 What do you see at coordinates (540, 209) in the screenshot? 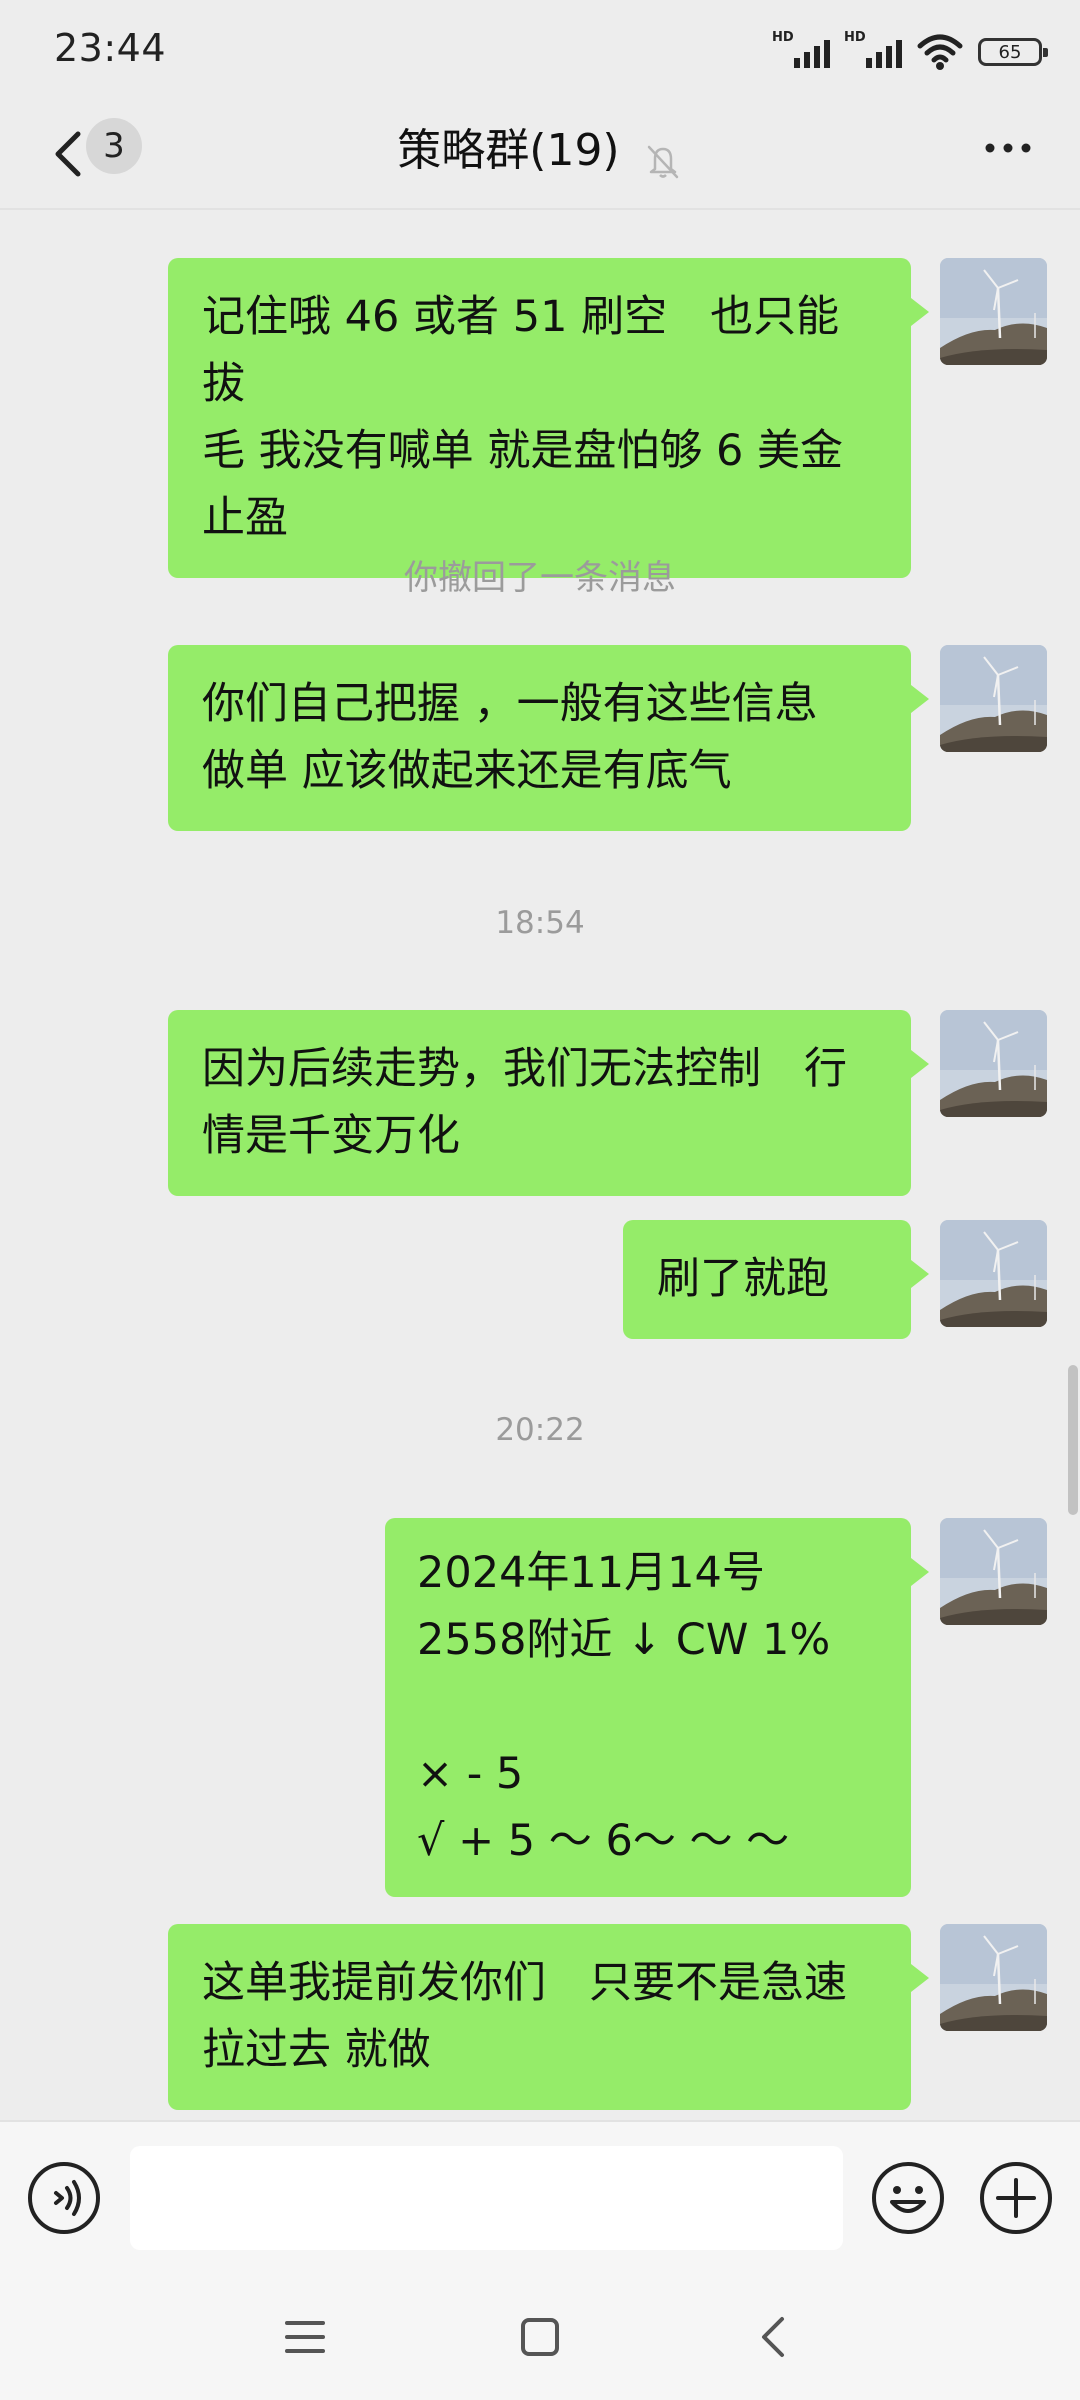
I see `header-divider` at bounding box center [540, 209].